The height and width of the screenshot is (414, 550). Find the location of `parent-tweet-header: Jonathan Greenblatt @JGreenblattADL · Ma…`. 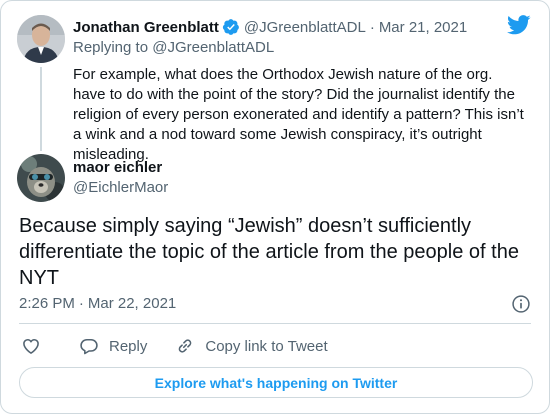

parent-tweet-header: Jonathan Greenblatt @JGreenblattADL · Ma… is located at coordinates (270, 27).